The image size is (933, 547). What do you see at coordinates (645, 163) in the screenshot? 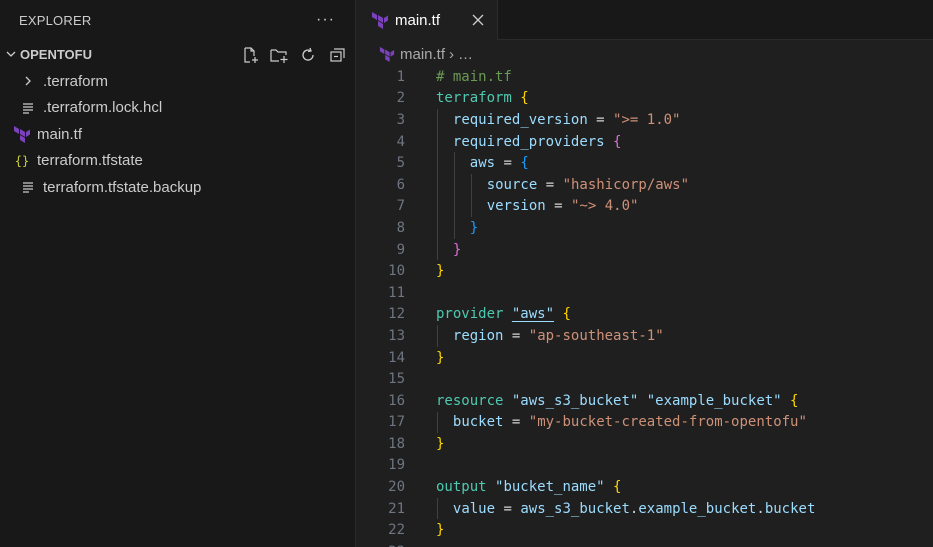
I see `code-line: 5 aws = {` at bounding box center [645, 163].